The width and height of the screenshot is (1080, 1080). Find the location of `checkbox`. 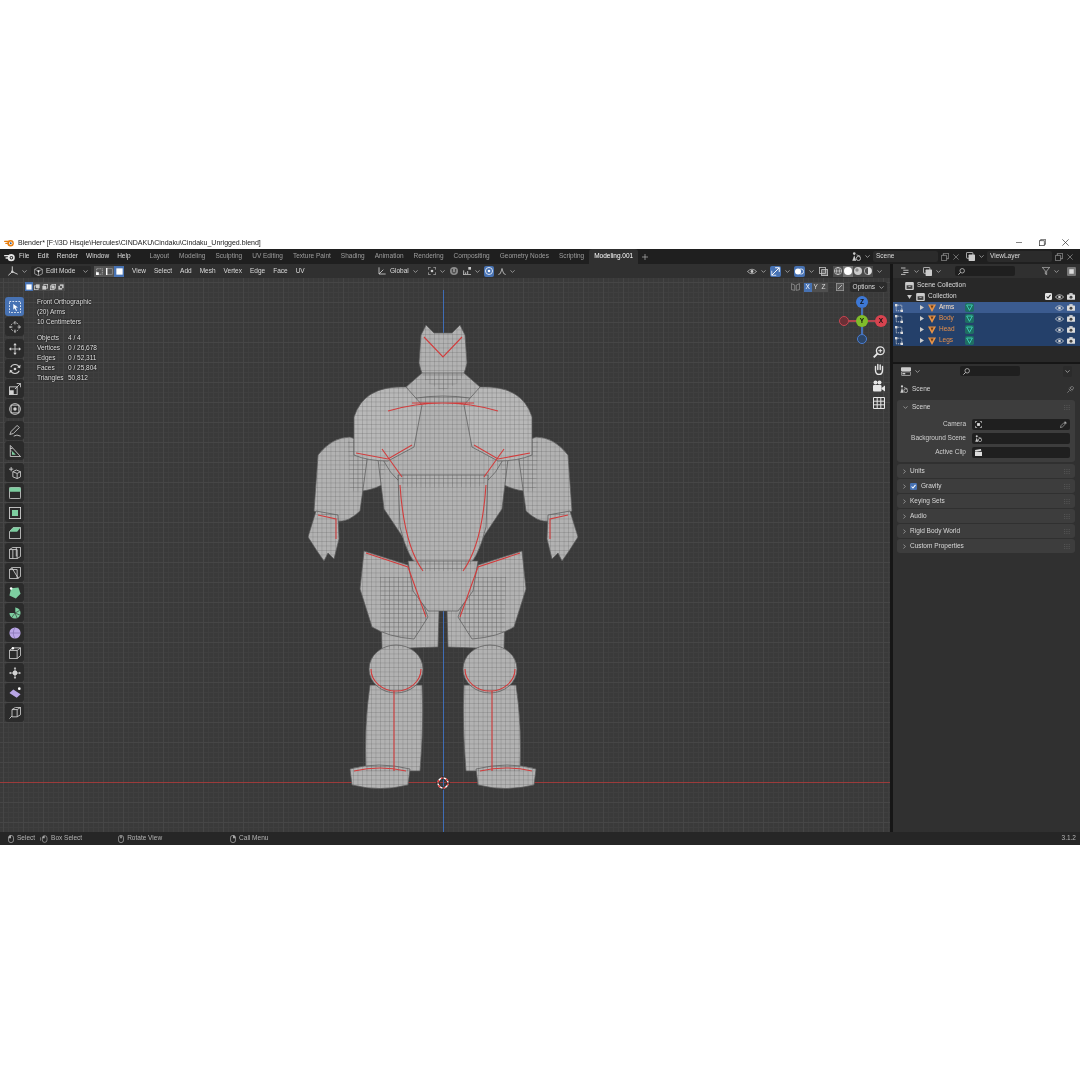

checkbox is located at coordinates (1048, 296).